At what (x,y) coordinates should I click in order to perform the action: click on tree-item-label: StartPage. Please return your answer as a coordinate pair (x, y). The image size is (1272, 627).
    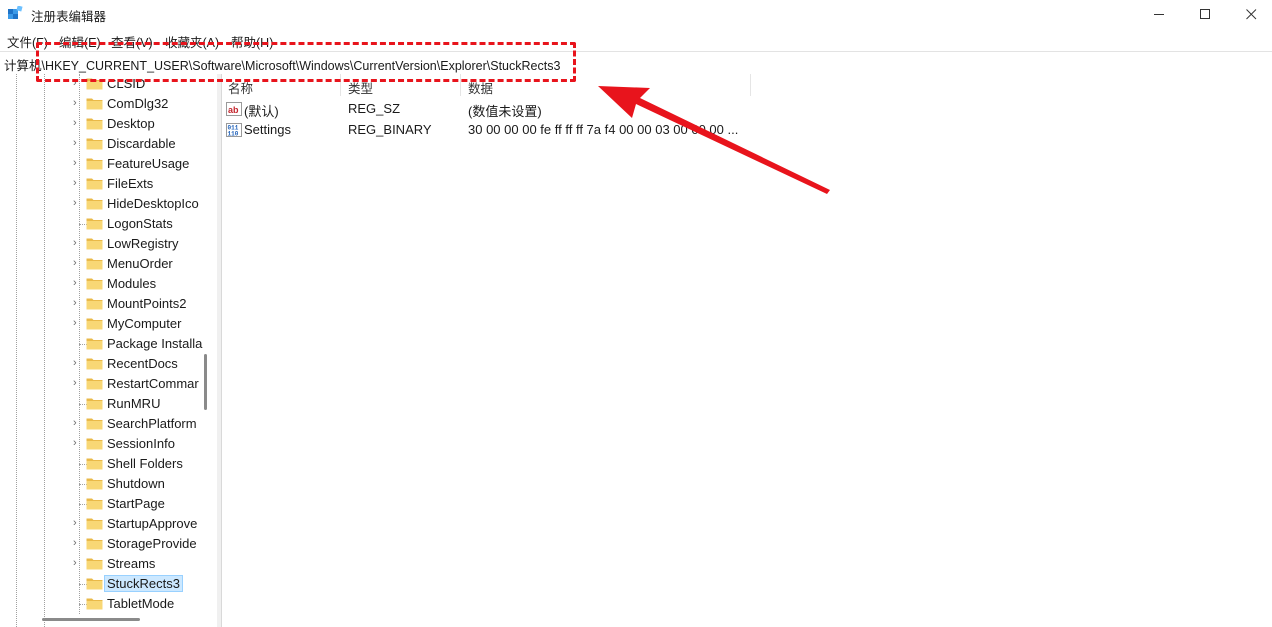
    Looking at the image, I should click on (136, 503).